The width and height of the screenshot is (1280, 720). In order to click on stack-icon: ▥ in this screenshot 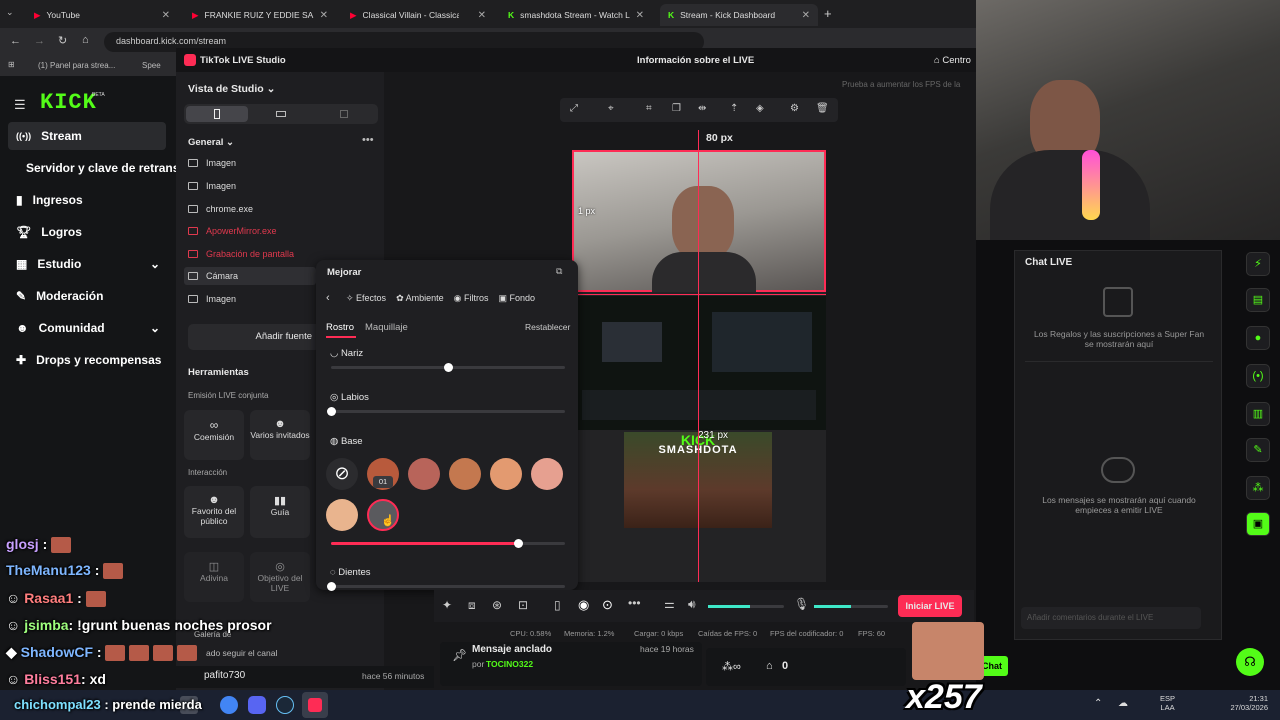, I will do `click(1258, 414)`.